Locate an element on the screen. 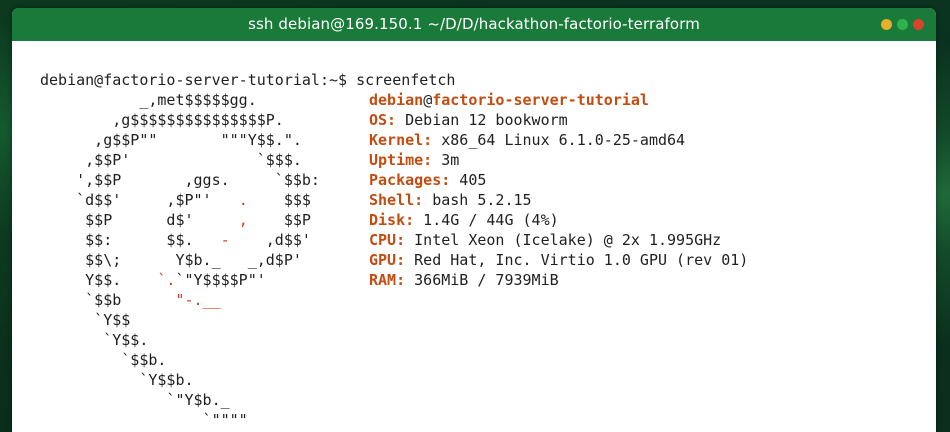 The image size is (950, 432). logo-text-segment: `$$b. is located at coordinates (103, 360).